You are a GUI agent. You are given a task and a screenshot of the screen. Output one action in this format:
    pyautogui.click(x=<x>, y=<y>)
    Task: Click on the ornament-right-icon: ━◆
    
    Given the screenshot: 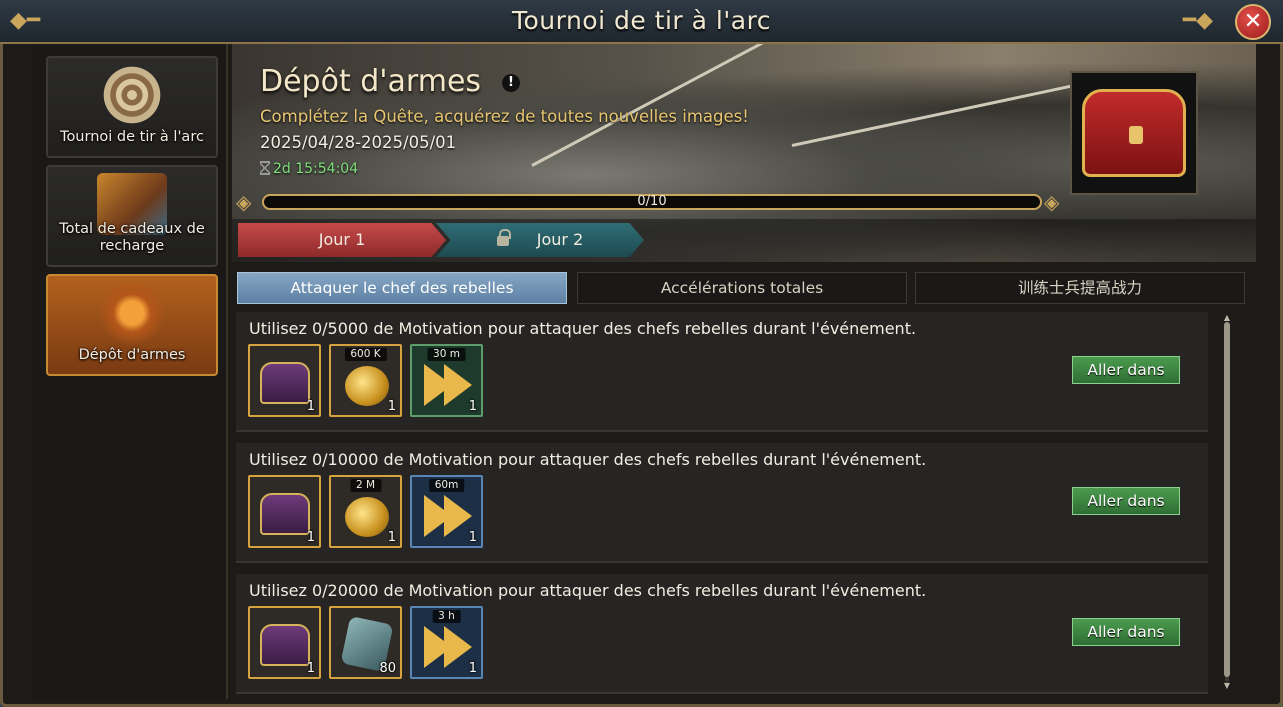 What is the action you would take?
    pyautogui.click(x=1197, y=20)
    